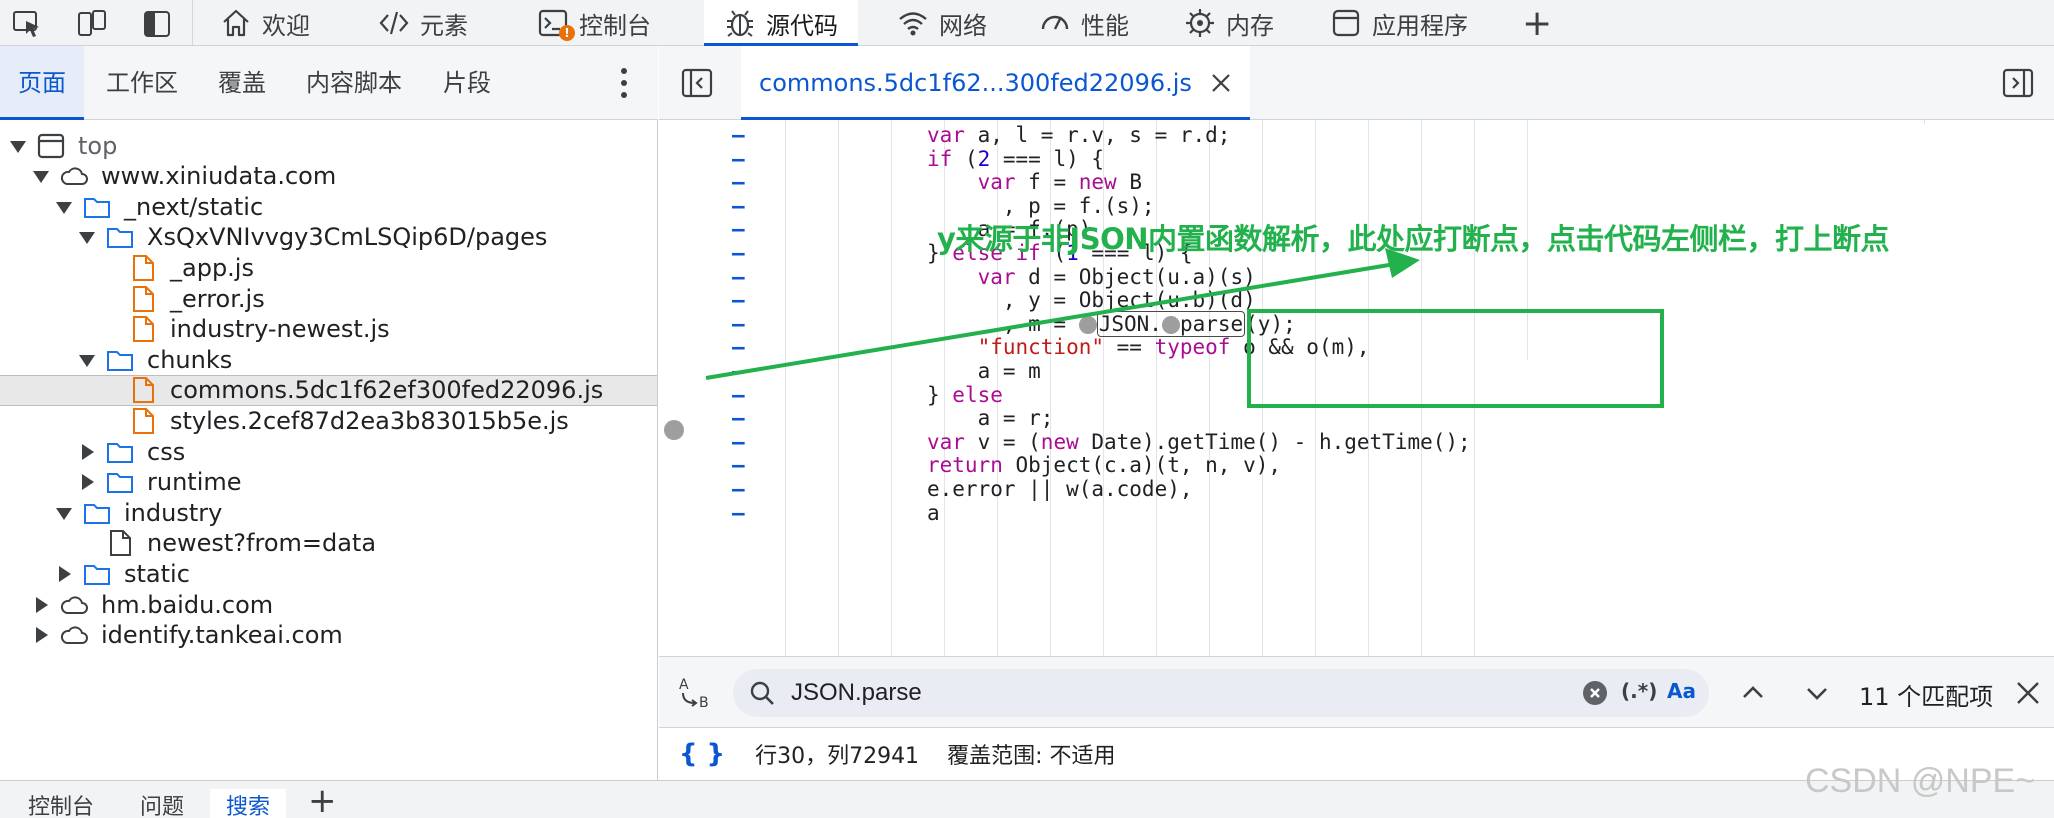 The image size is (2054, 818). I want to click on tree-item-label: chunks, so click(190, 359).